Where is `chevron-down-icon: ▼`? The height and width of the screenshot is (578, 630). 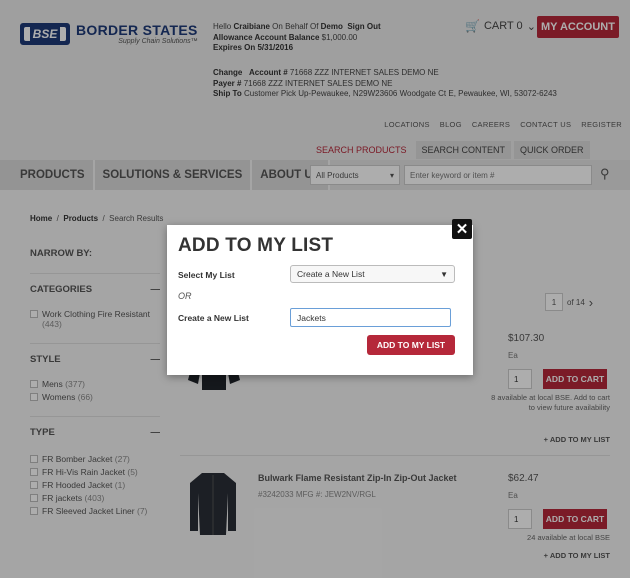 chevron-down-icon: ▼ is located at coordinates (444, 274).